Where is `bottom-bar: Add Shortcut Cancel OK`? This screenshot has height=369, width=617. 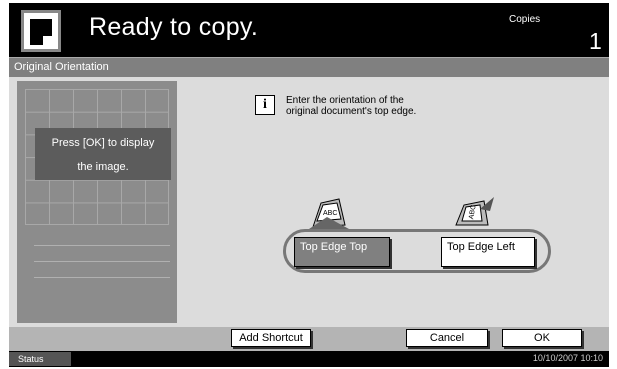
bottom-bar: Add Shortcut Cancel OK is located at coordinates (309, 339).